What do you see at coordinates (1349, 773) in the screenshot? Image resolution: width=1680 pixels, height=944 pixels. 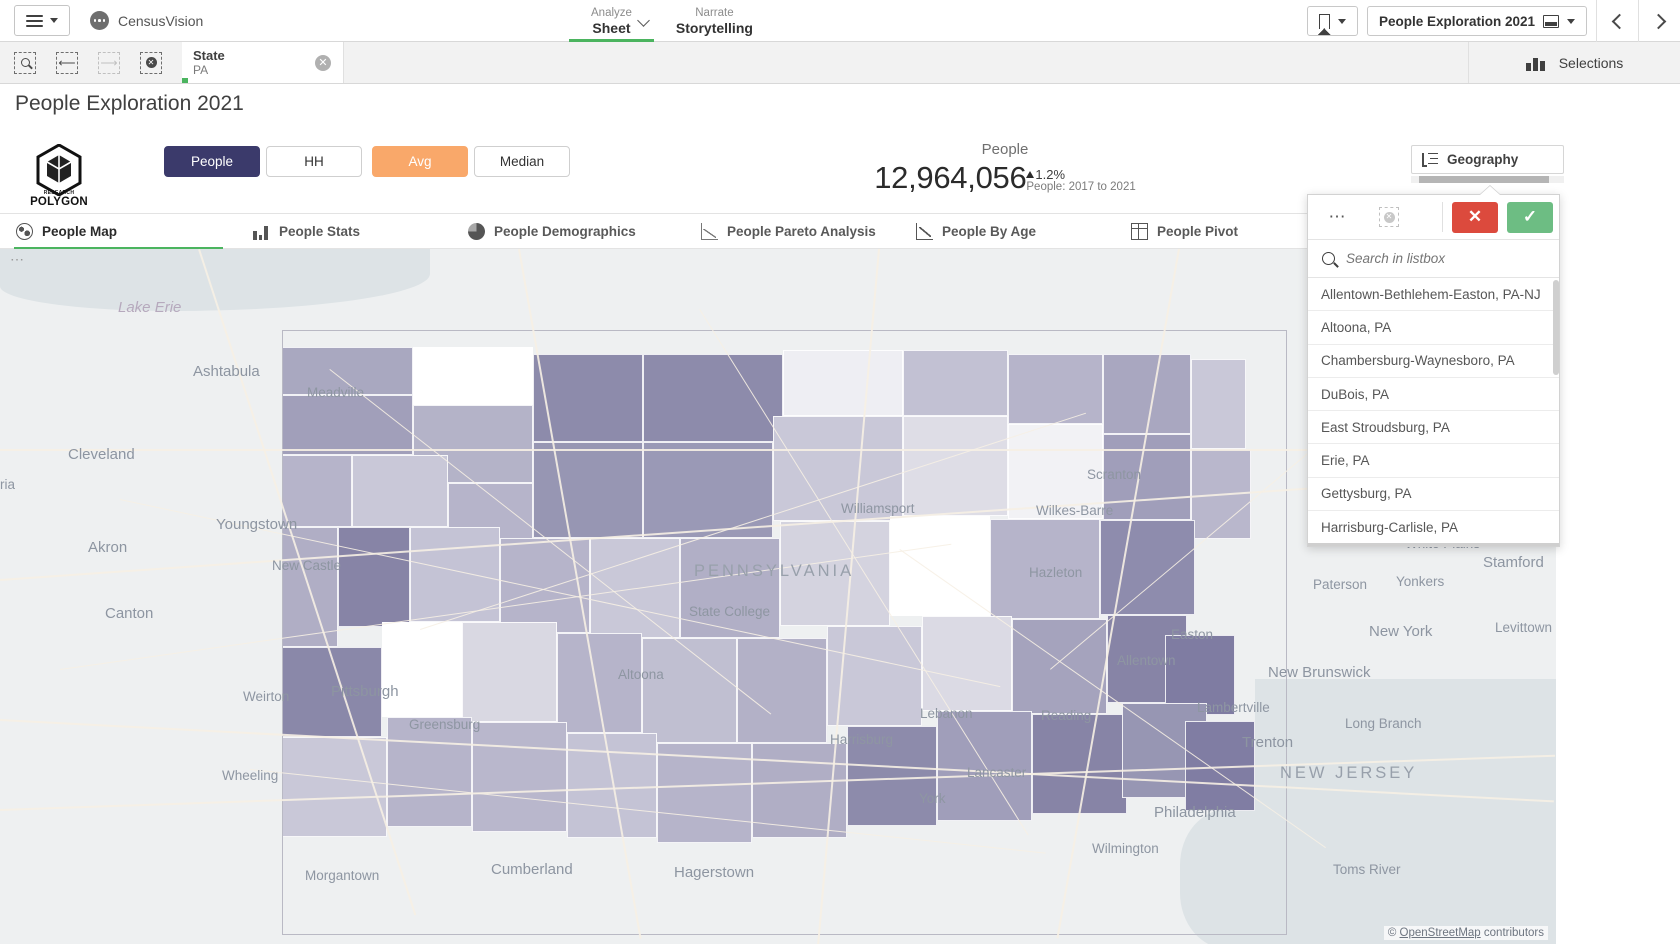 I see `map-label: NEW JERSEY` at bounding box center [1349, 773].